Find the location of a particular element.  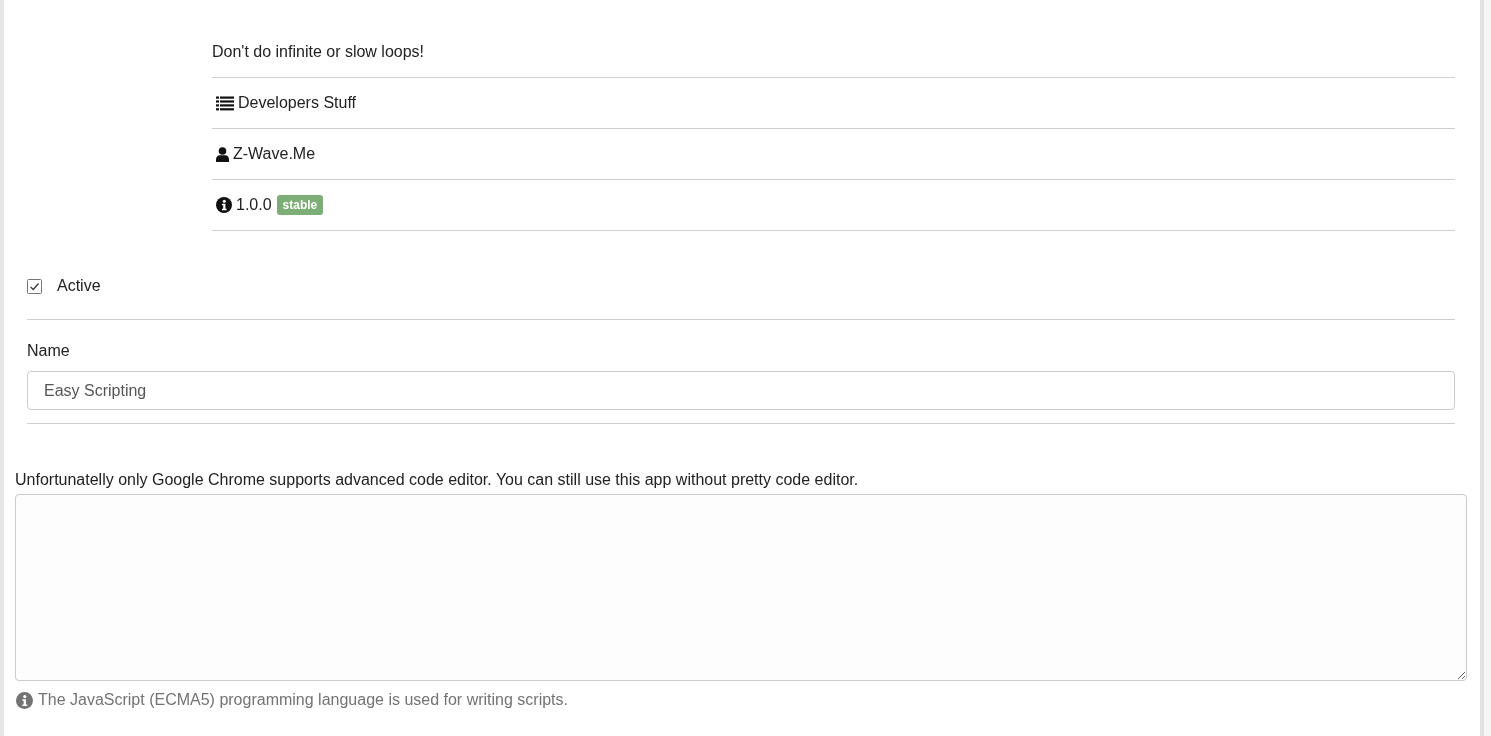

help-text: The JavaScript (ECMA5) programming language is used for writing scripts. is located at coordinates (303, 700).